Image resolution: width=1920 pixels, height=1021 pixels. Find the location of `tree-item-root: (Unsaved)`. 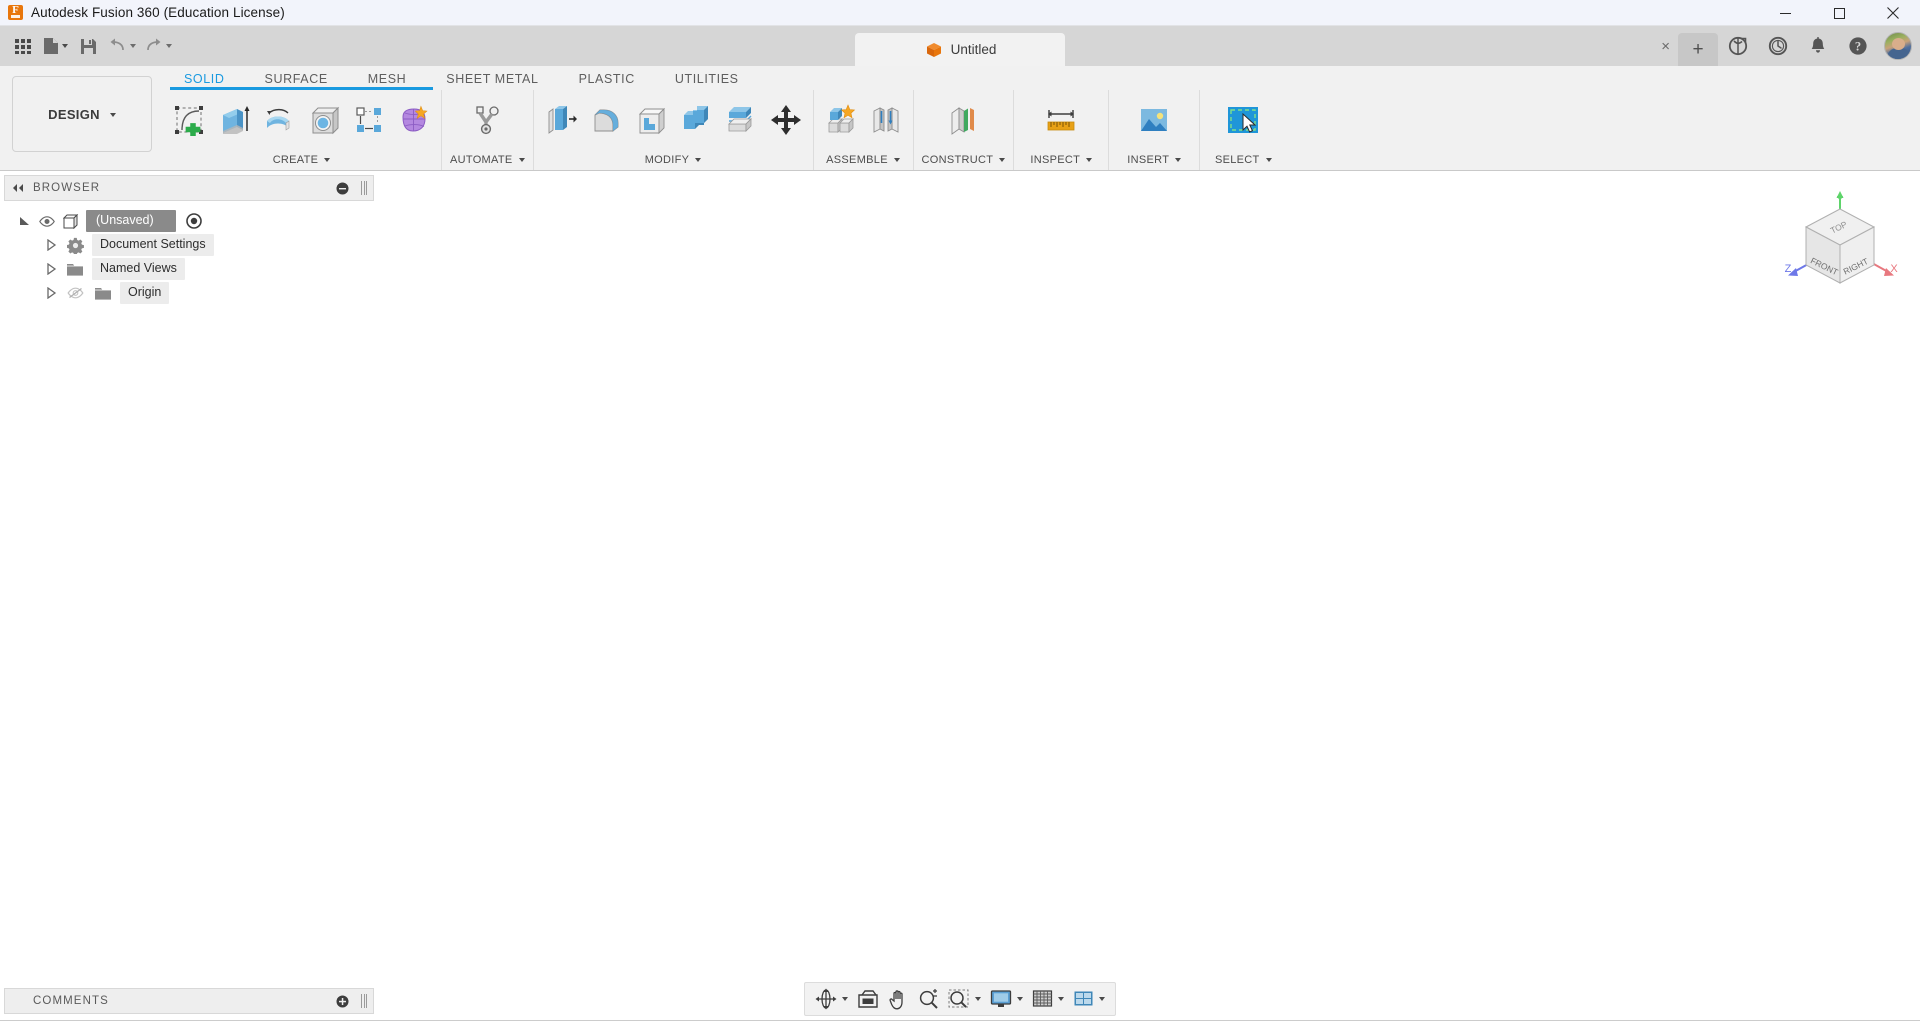

tree-item-root: (Unsaved) is located at coordinates (189, 221).